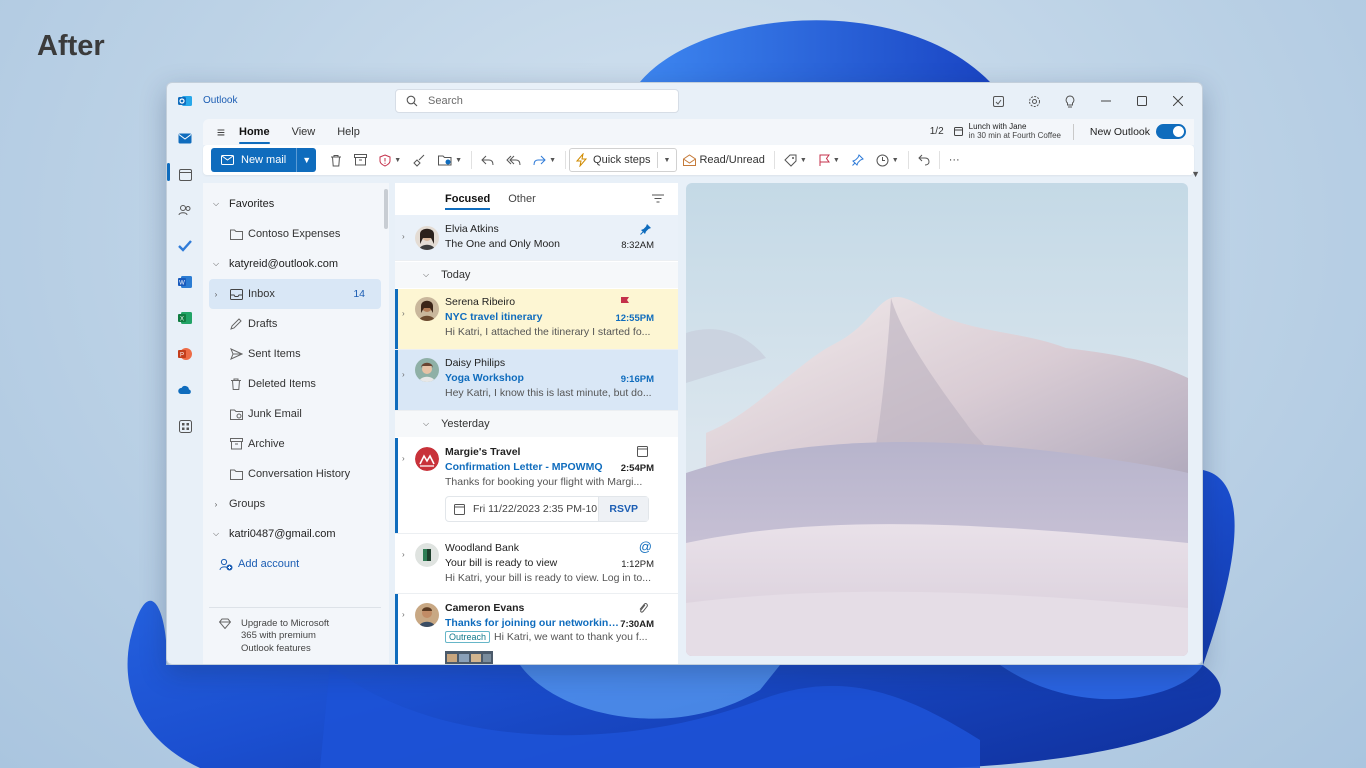 The height and width of the screenshot is (768, 1366). Describe the element at coordinates (390, 160) in the screenshot. I see `report-button: ▼` at that location.